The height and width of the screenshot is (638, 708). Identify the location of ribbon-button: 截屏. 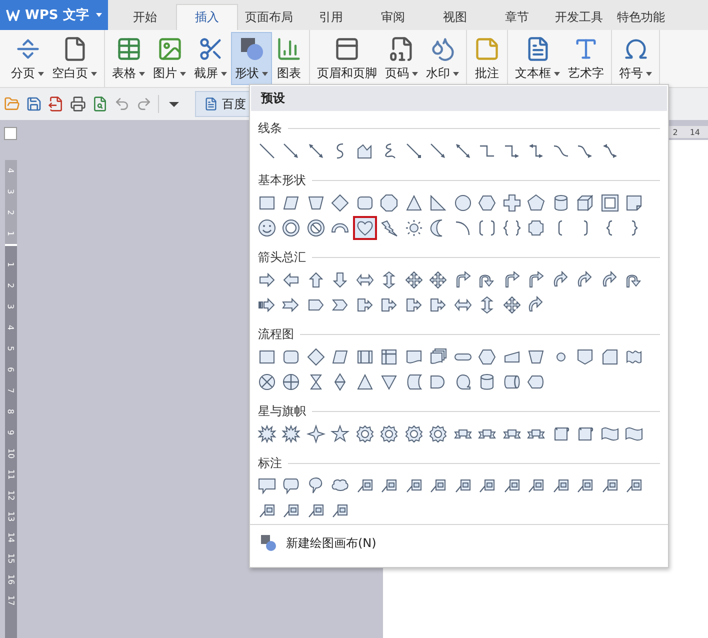
(210, 58).